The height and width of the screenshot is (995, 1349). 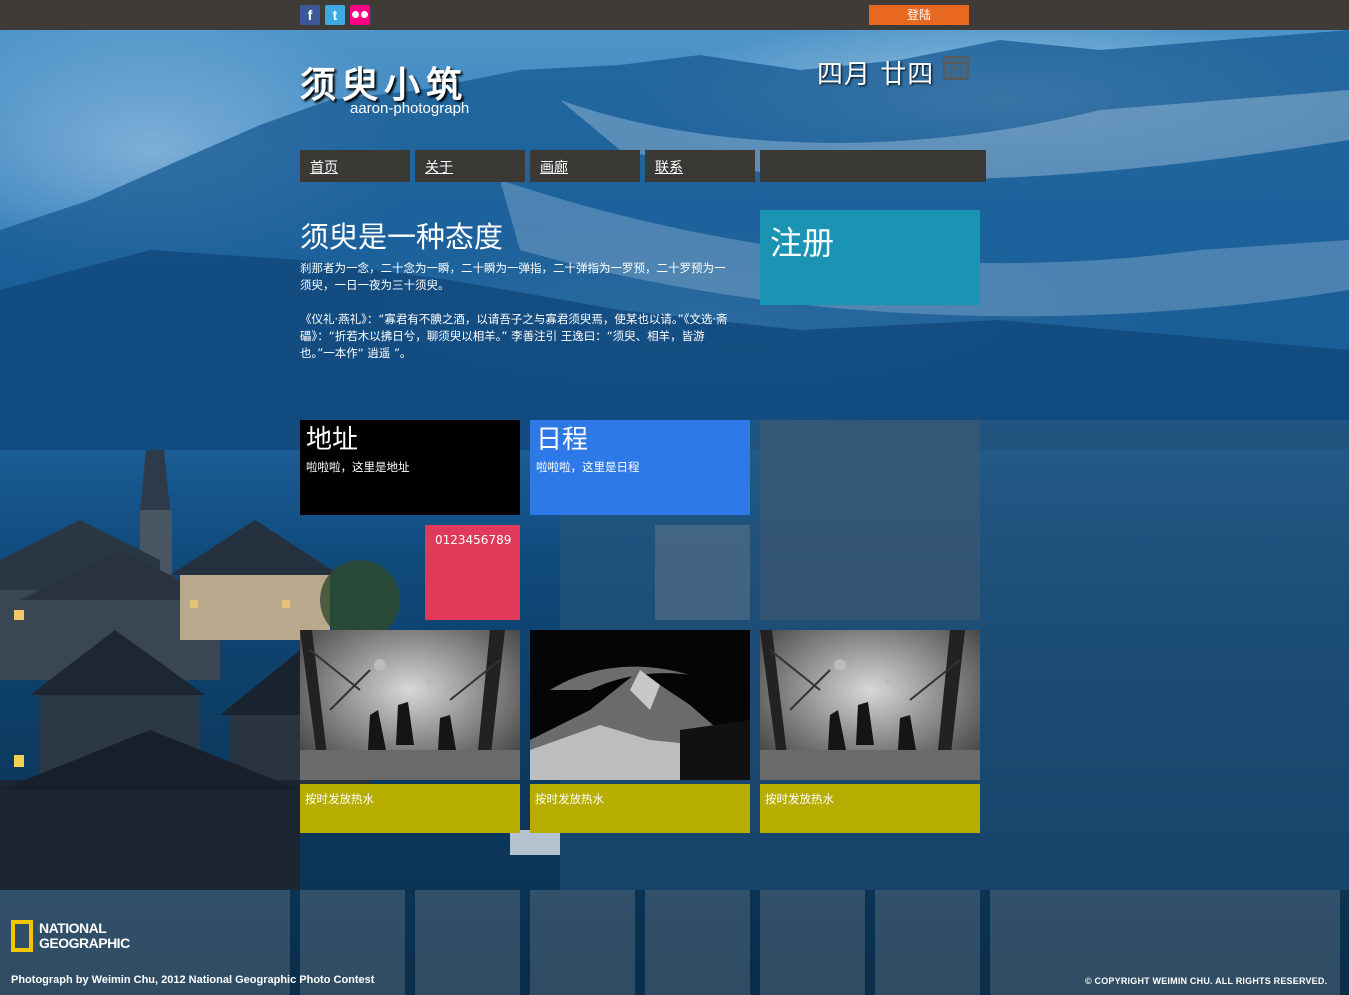 What do you see at coordinates (410, 808) in the screenshot?
I see `photo-caption-1: 按时发放热水` at bounding box center [410, 808].